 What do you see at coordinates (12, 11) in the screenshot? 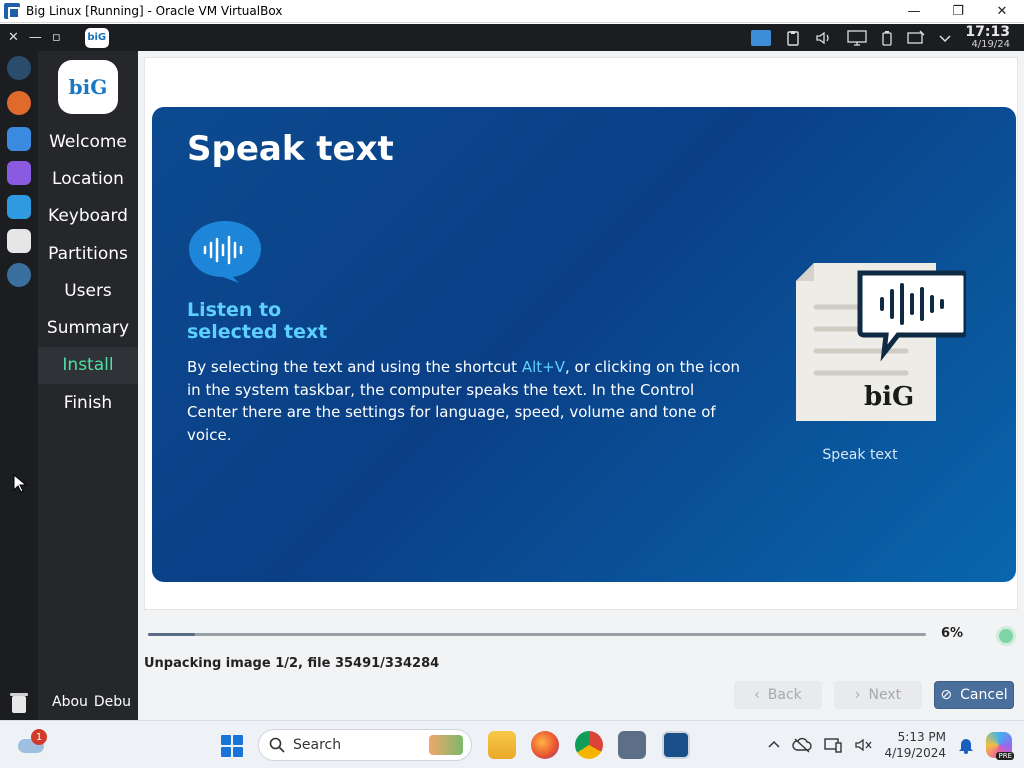
I see `virtualbox-icon` at bounding box center [12, 11].